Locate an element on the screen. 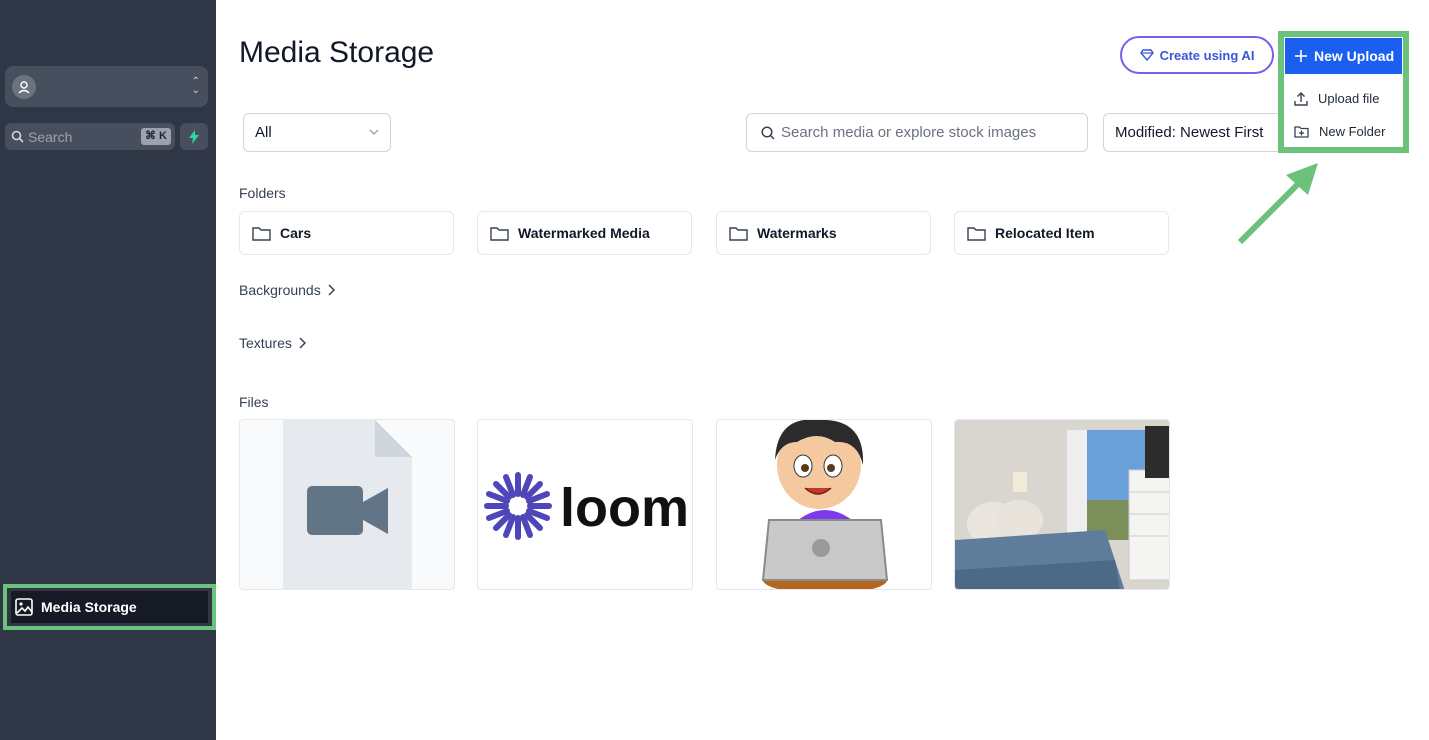  folders-heading: Folders is located at coordinates (262, 193).